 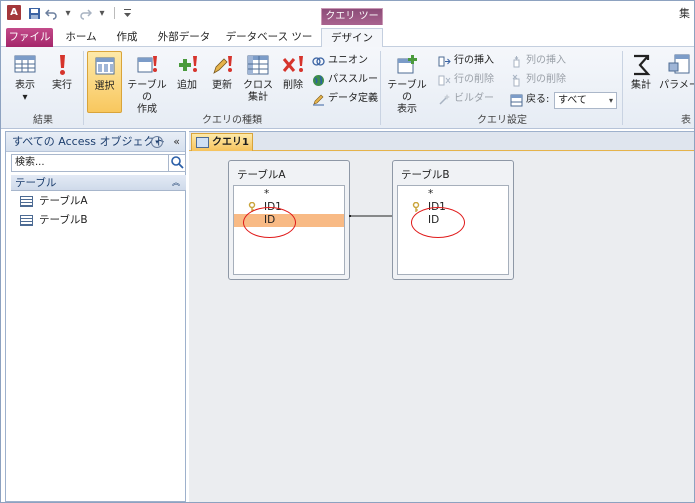 I want to click on query-setup-group-label: クエリ設定, so click(x=502, y=120).